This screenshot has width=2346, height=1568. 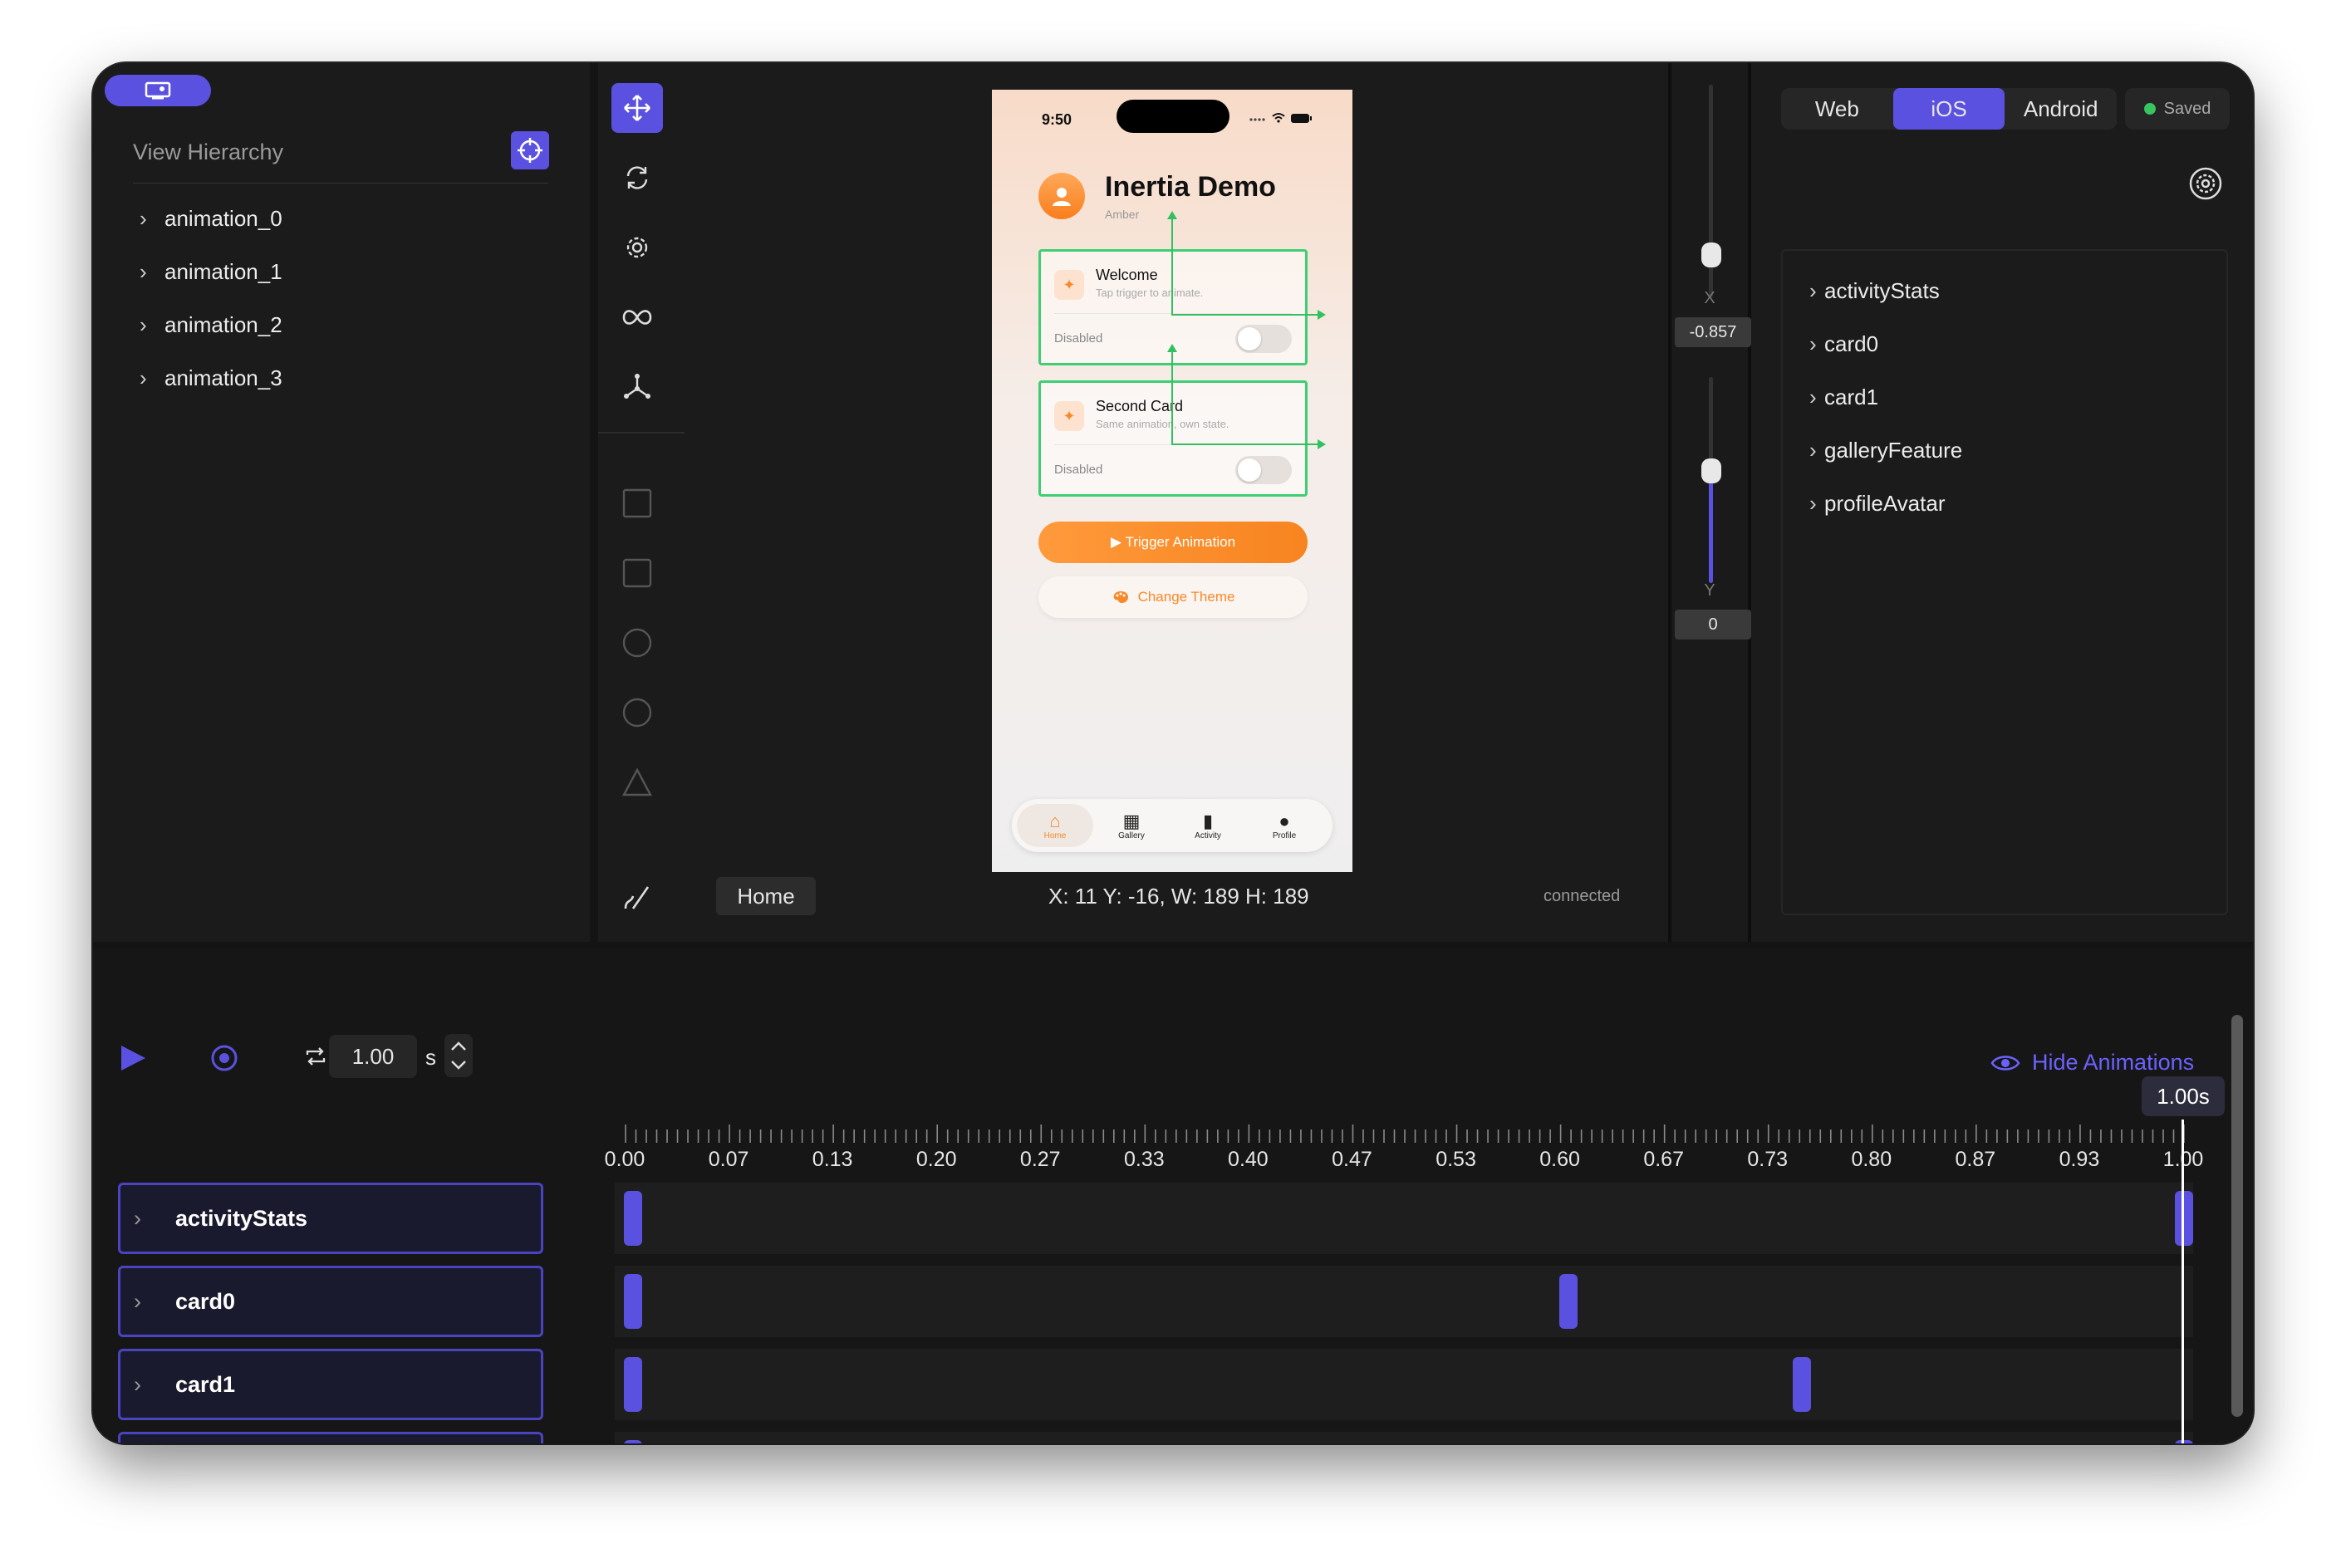 I want to click on crosshair-button, so click(x=530, y=150).